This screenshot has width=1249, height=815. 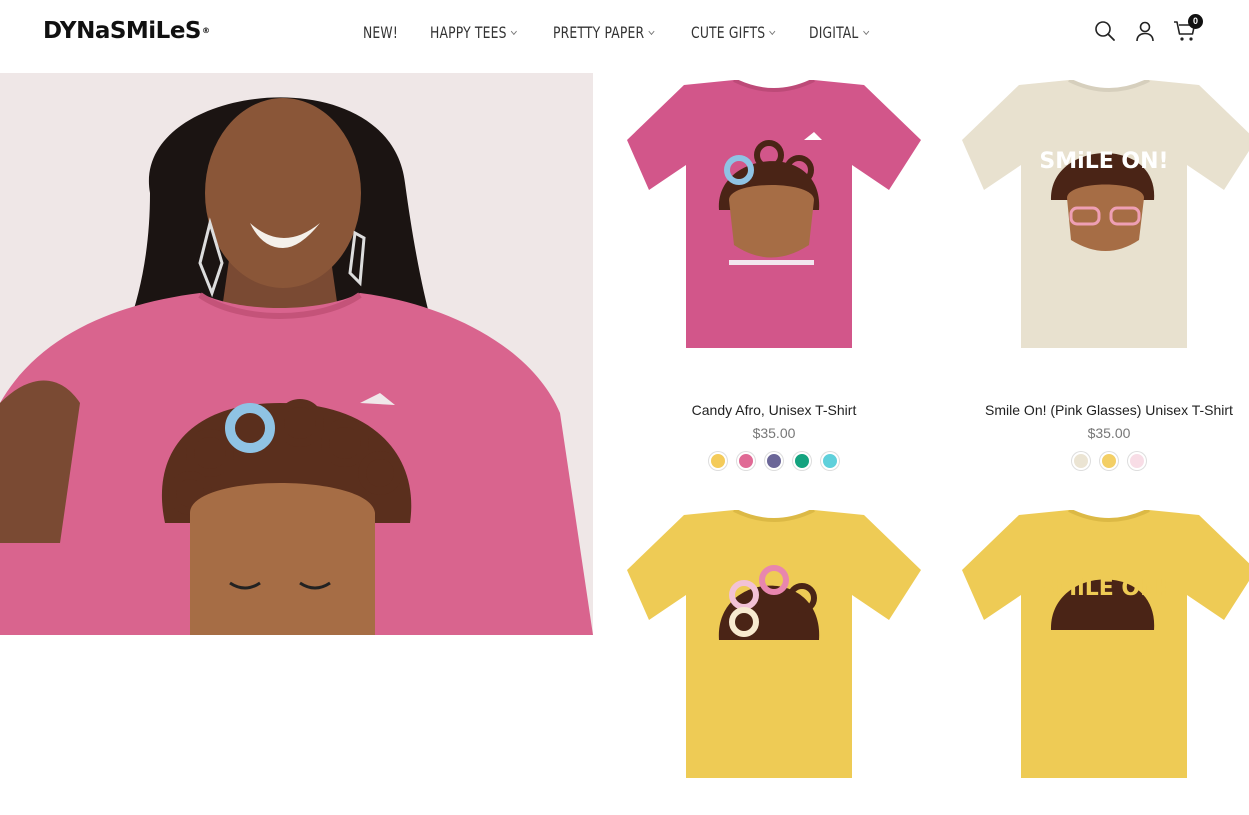 I want to click on nav-item-happy-tees: HAPPY TEES, so click(x=483, y=33).